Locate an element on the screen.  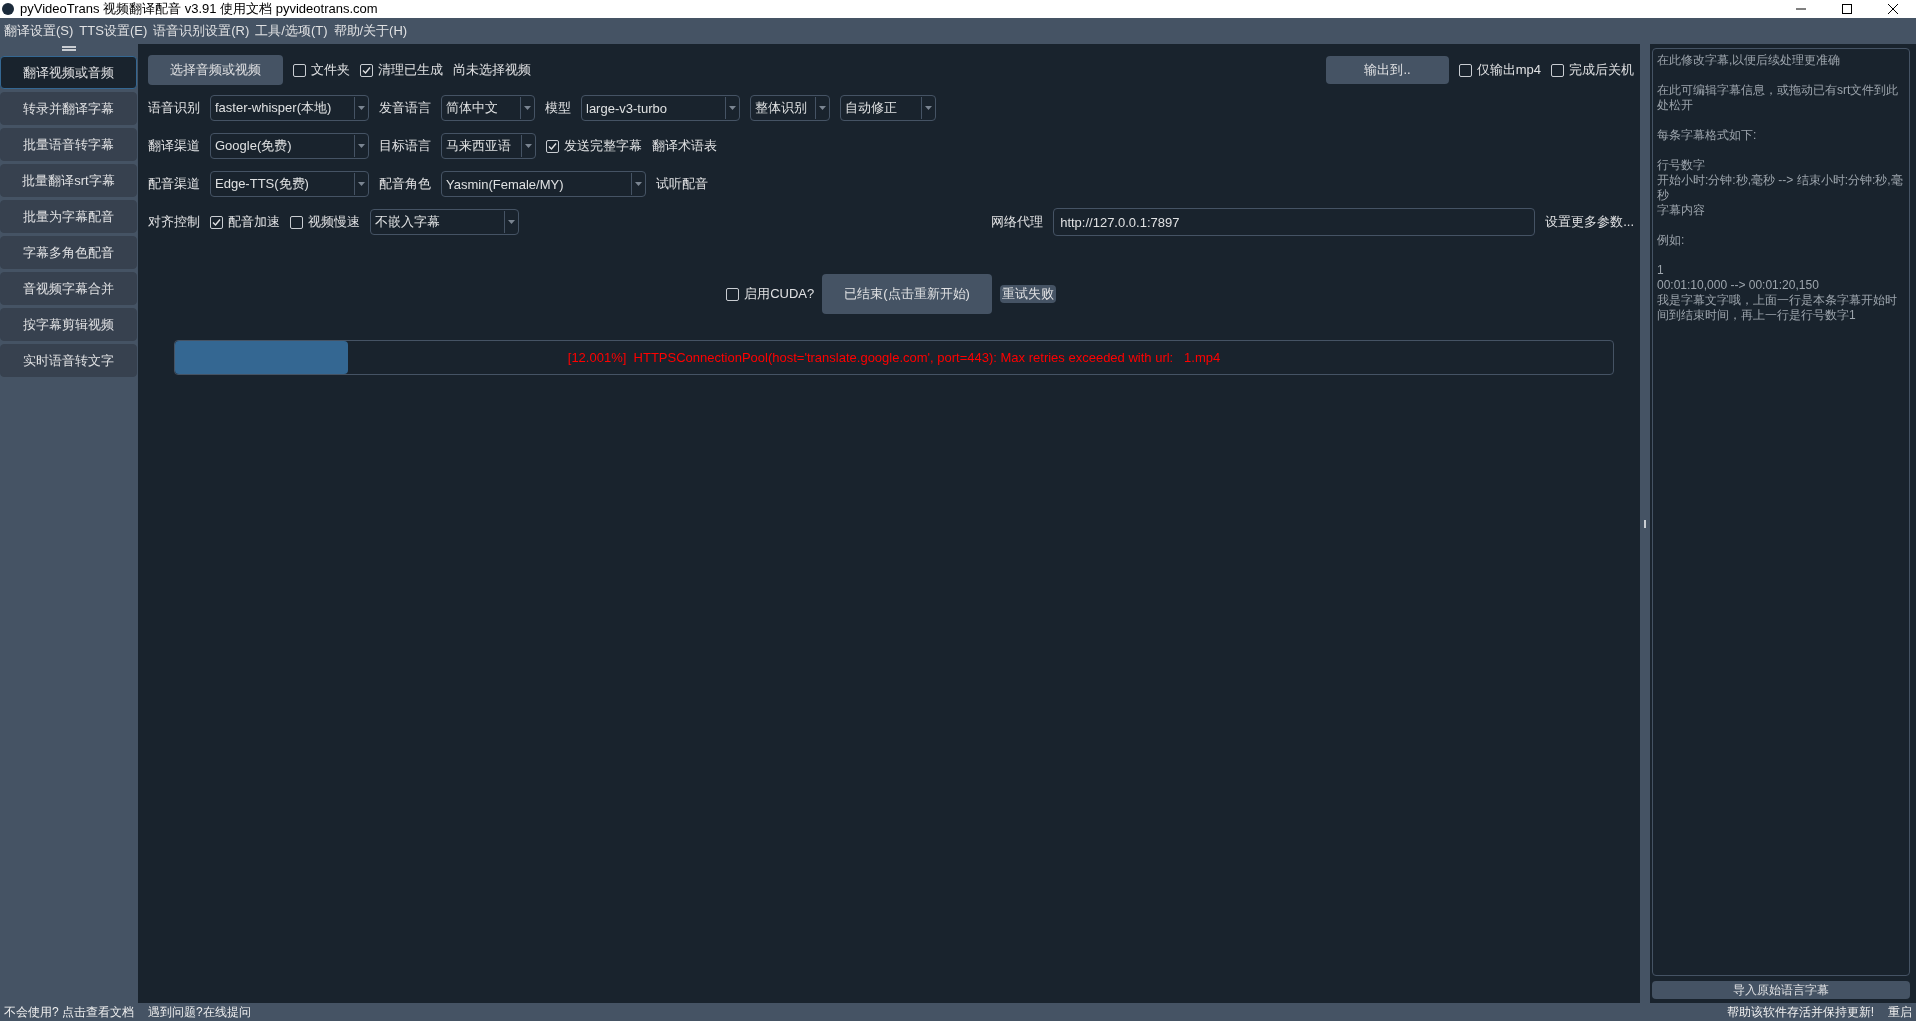
form-label: 配音角色 is located at coordinates (405, 184).